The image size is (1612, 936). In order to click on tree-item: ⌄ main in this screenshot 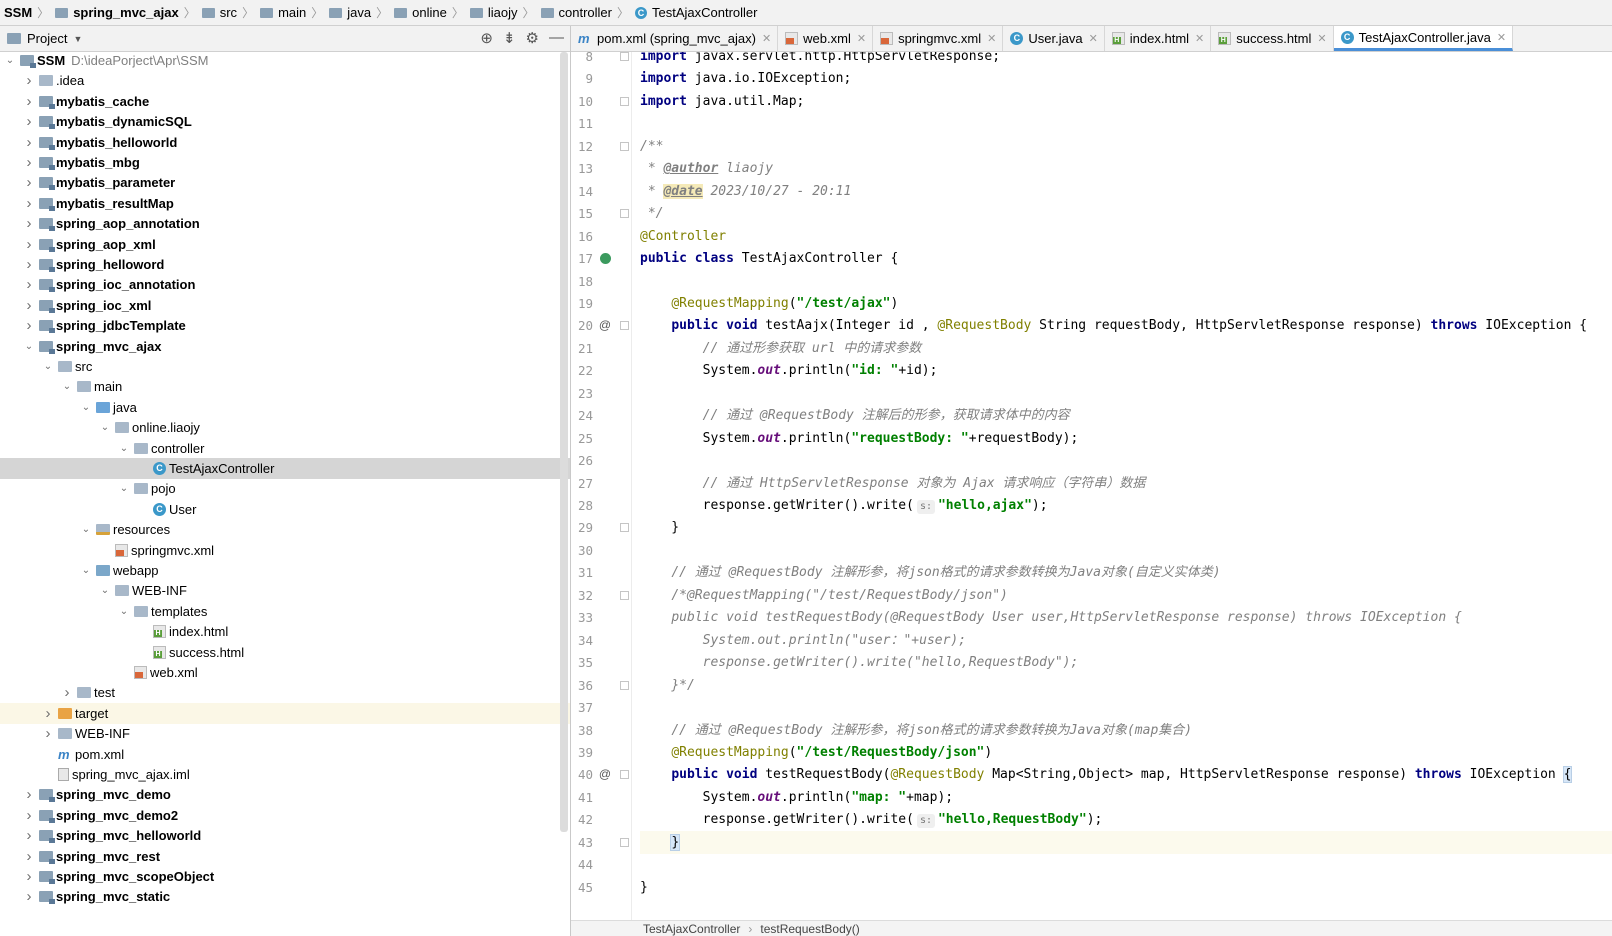, I will do `click(285, 386)`.